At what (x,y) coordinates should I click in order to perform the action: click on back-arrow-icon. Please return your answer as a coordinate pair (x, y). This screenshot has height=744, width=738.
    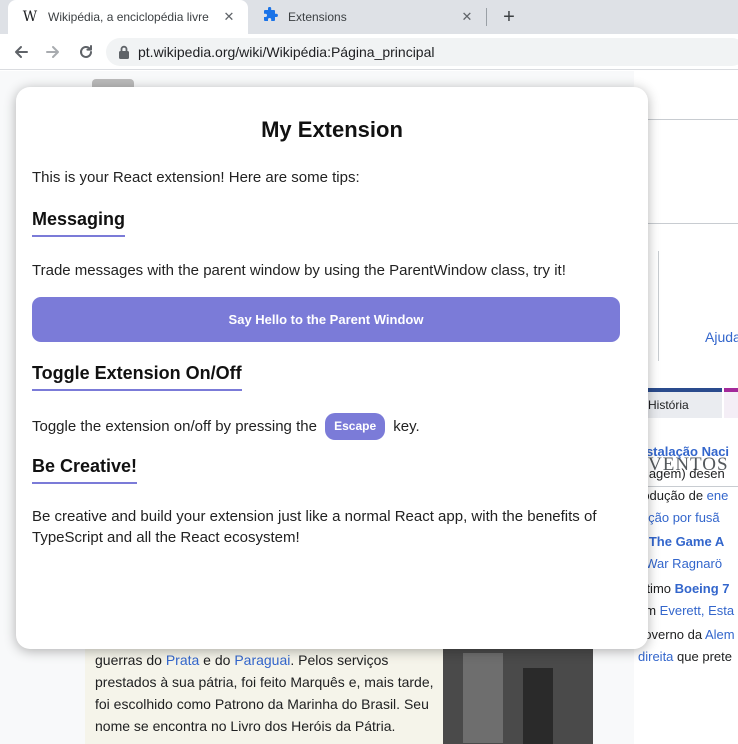
    Looking at the image, I should click on (21, 52).